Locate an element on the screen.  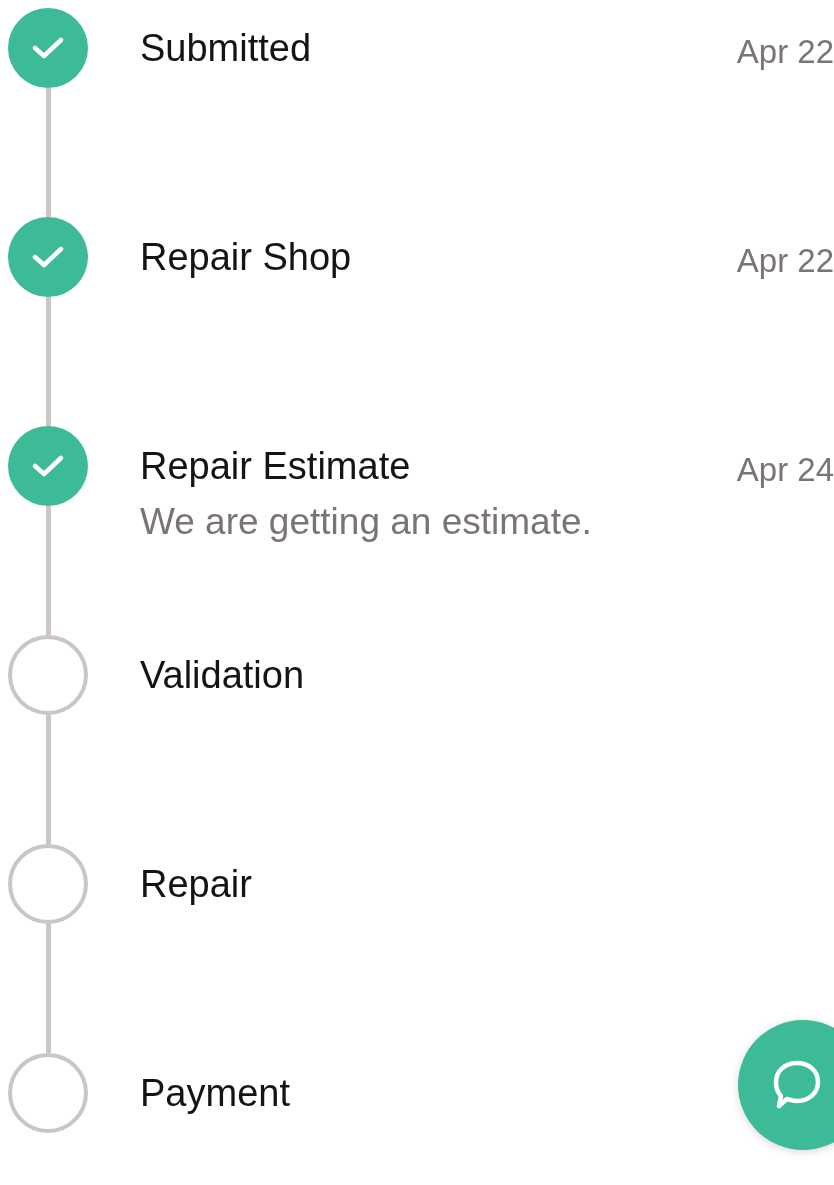
chat-bubble-icon is located at coordinates (797, 1085).